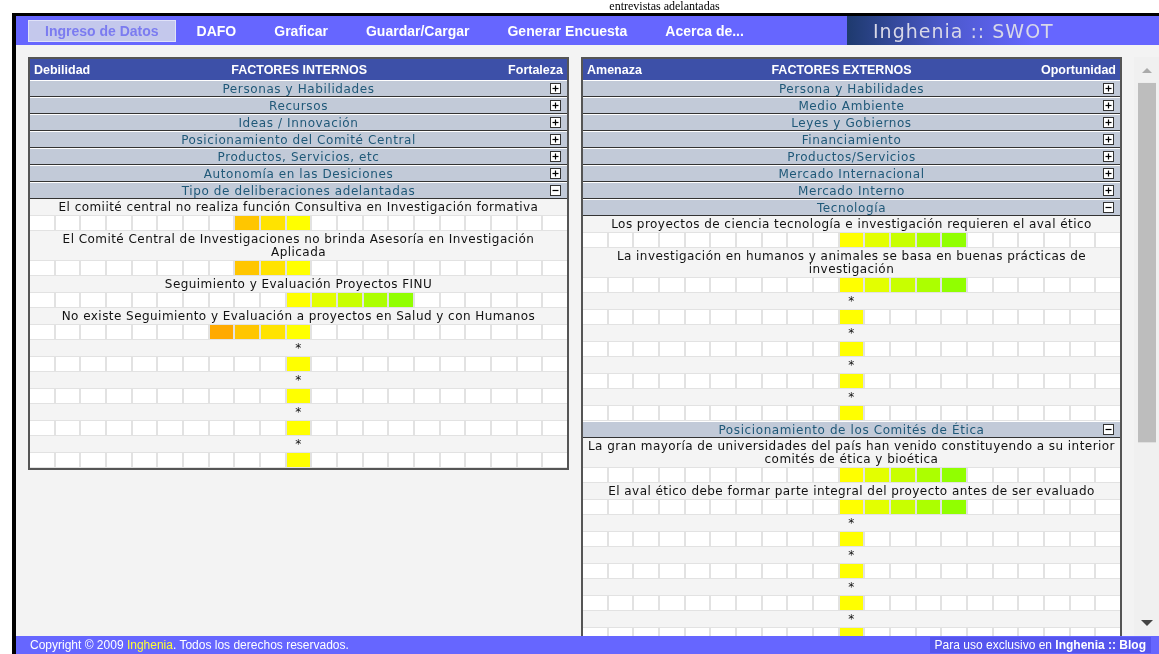  Describe the element at coordinates (1108, 429) in the screenshot. I see `collapse-icon` at that location.